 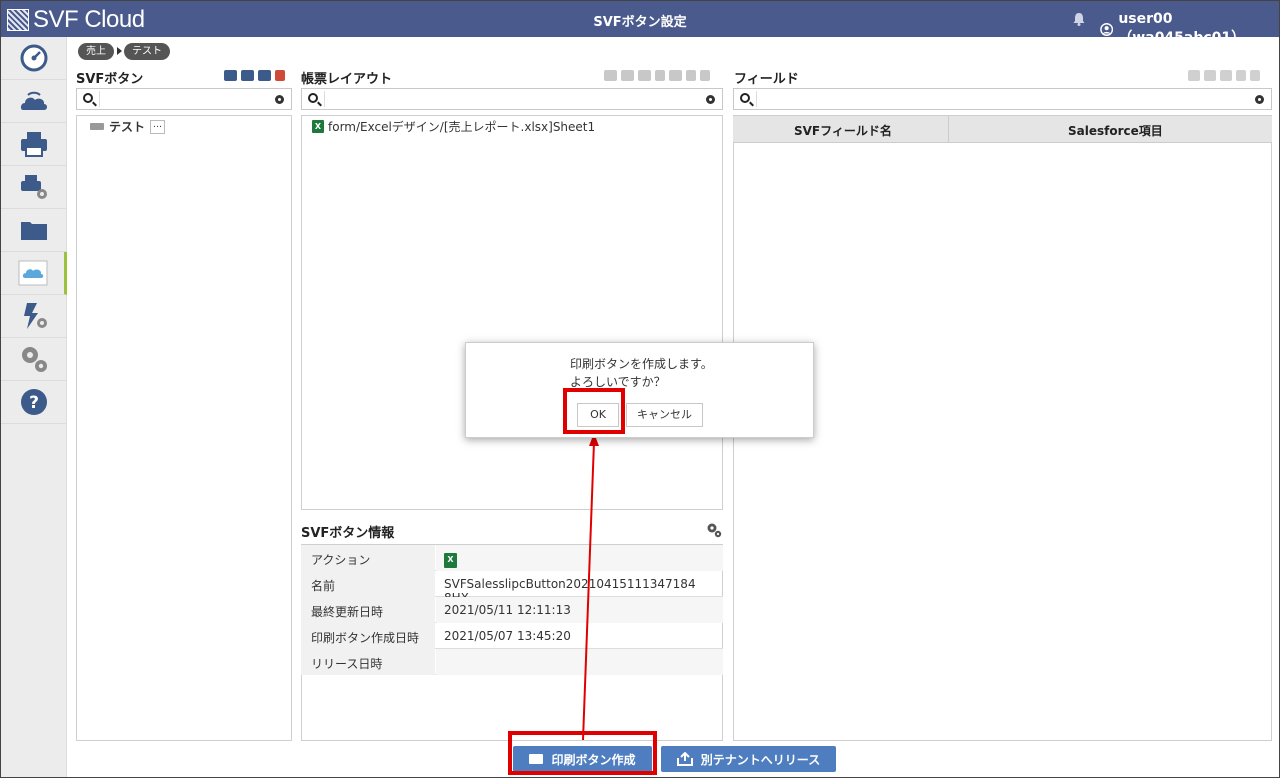 I want to click on cancel-button: キャンセル, so click(x=664, y=415).